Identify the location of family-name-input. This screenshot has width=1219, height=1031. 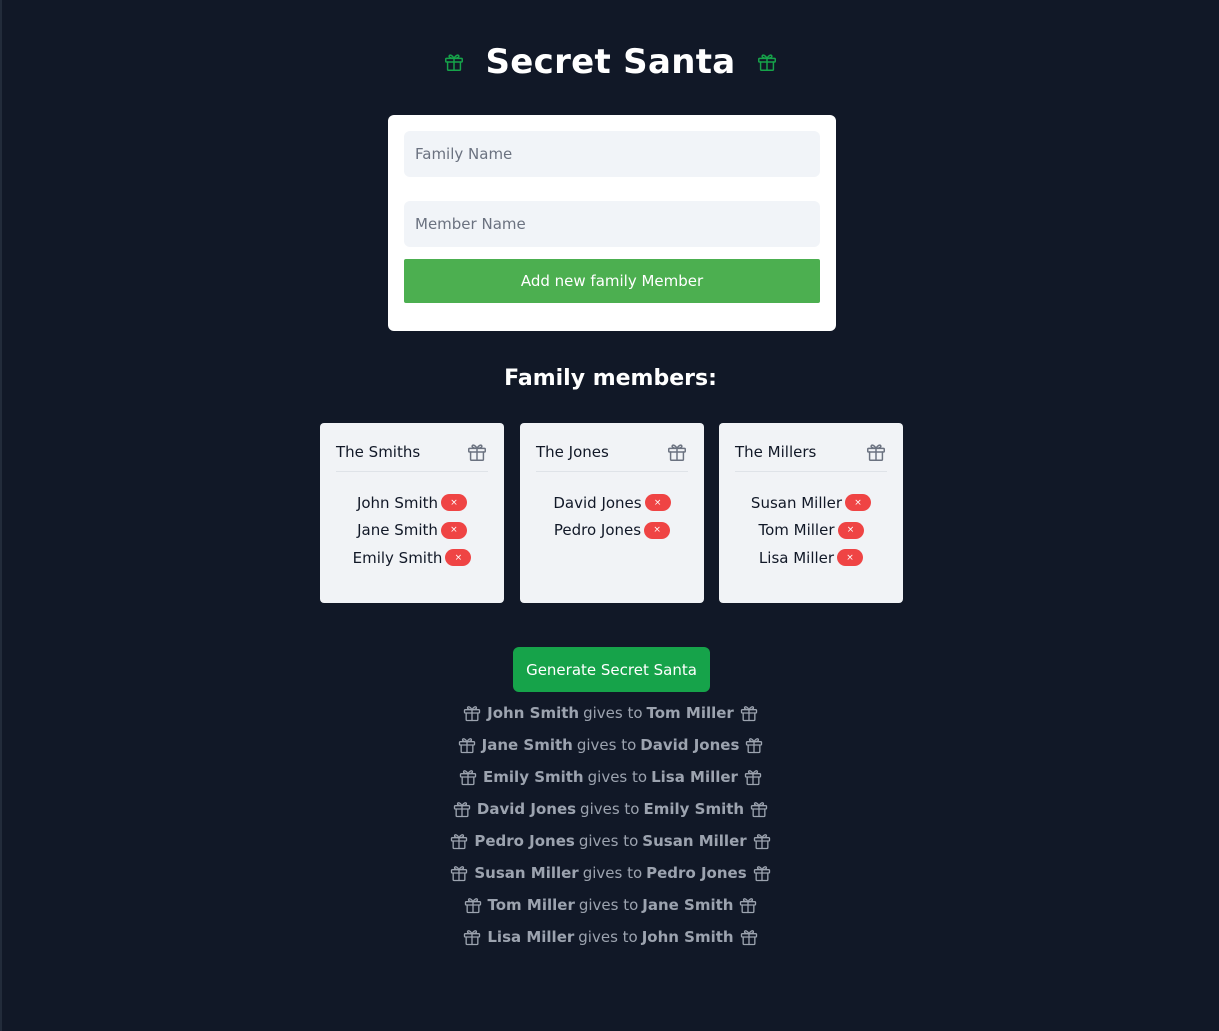
(612, 154).